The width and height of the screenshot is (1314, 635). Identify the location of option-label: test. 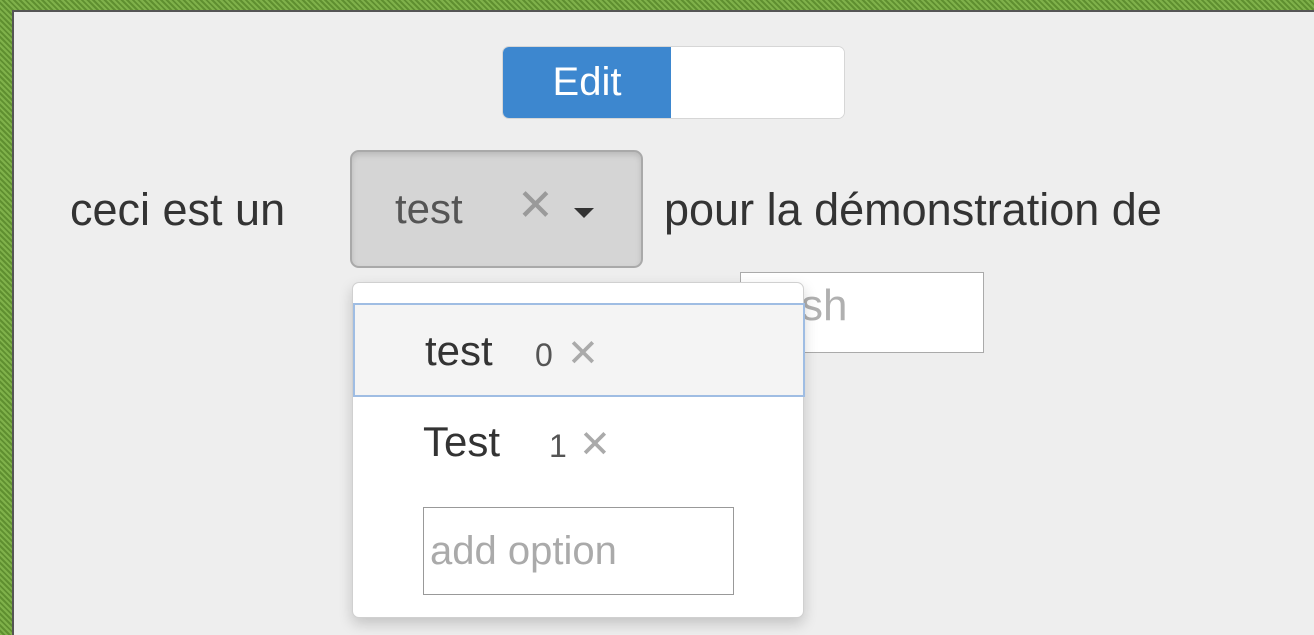
(459, 350).